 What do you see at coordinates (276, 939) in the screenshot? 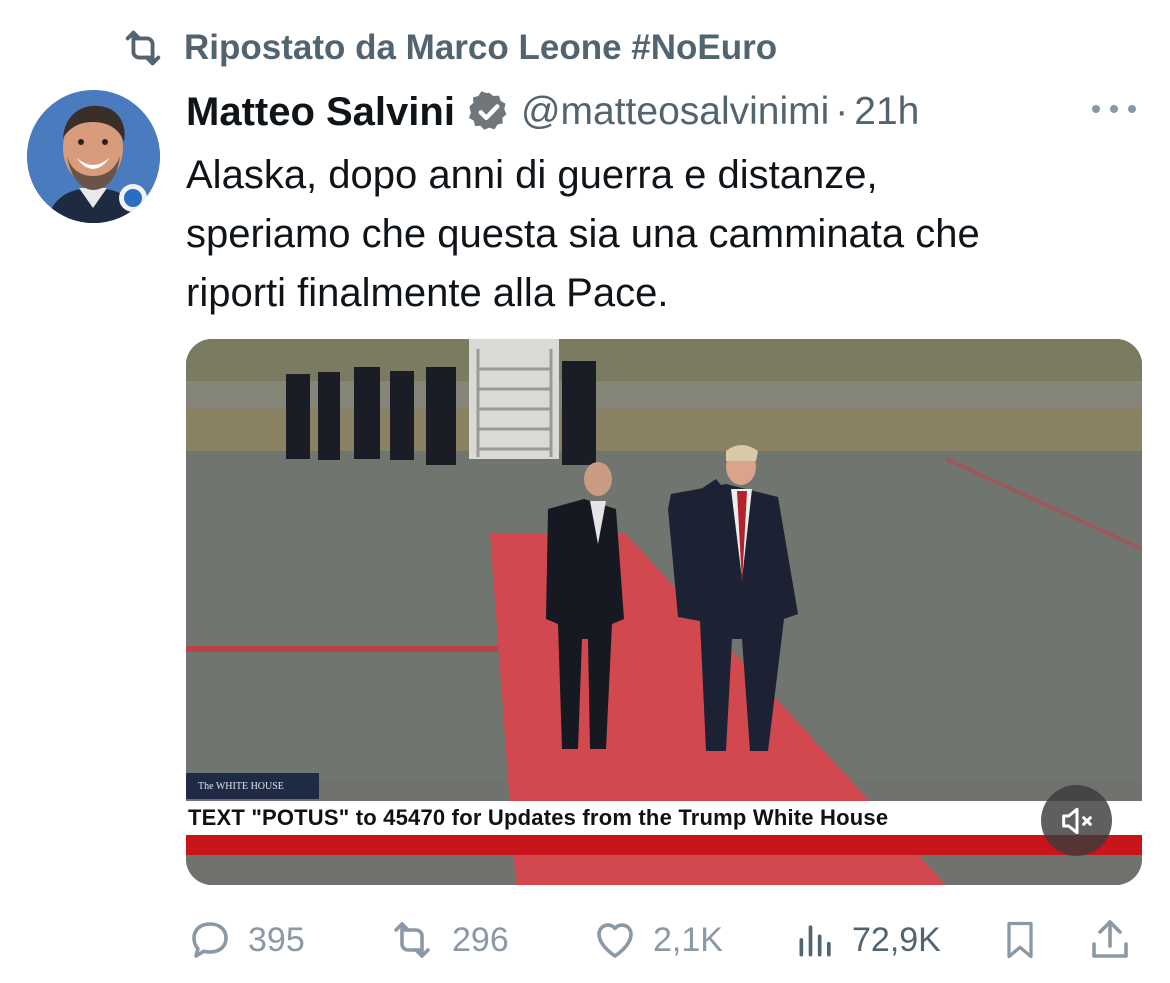
I see `reply-count: 395` at bounding box center [276, 939].